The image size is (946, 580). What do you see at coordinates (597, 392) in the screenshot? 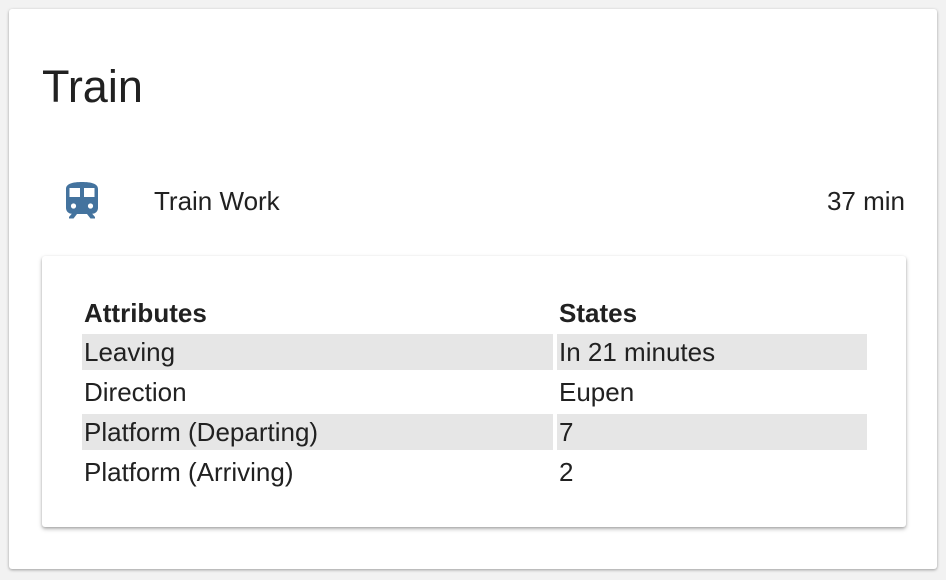
I see `state-cell: Eupen` at bounding box center [597, 392].